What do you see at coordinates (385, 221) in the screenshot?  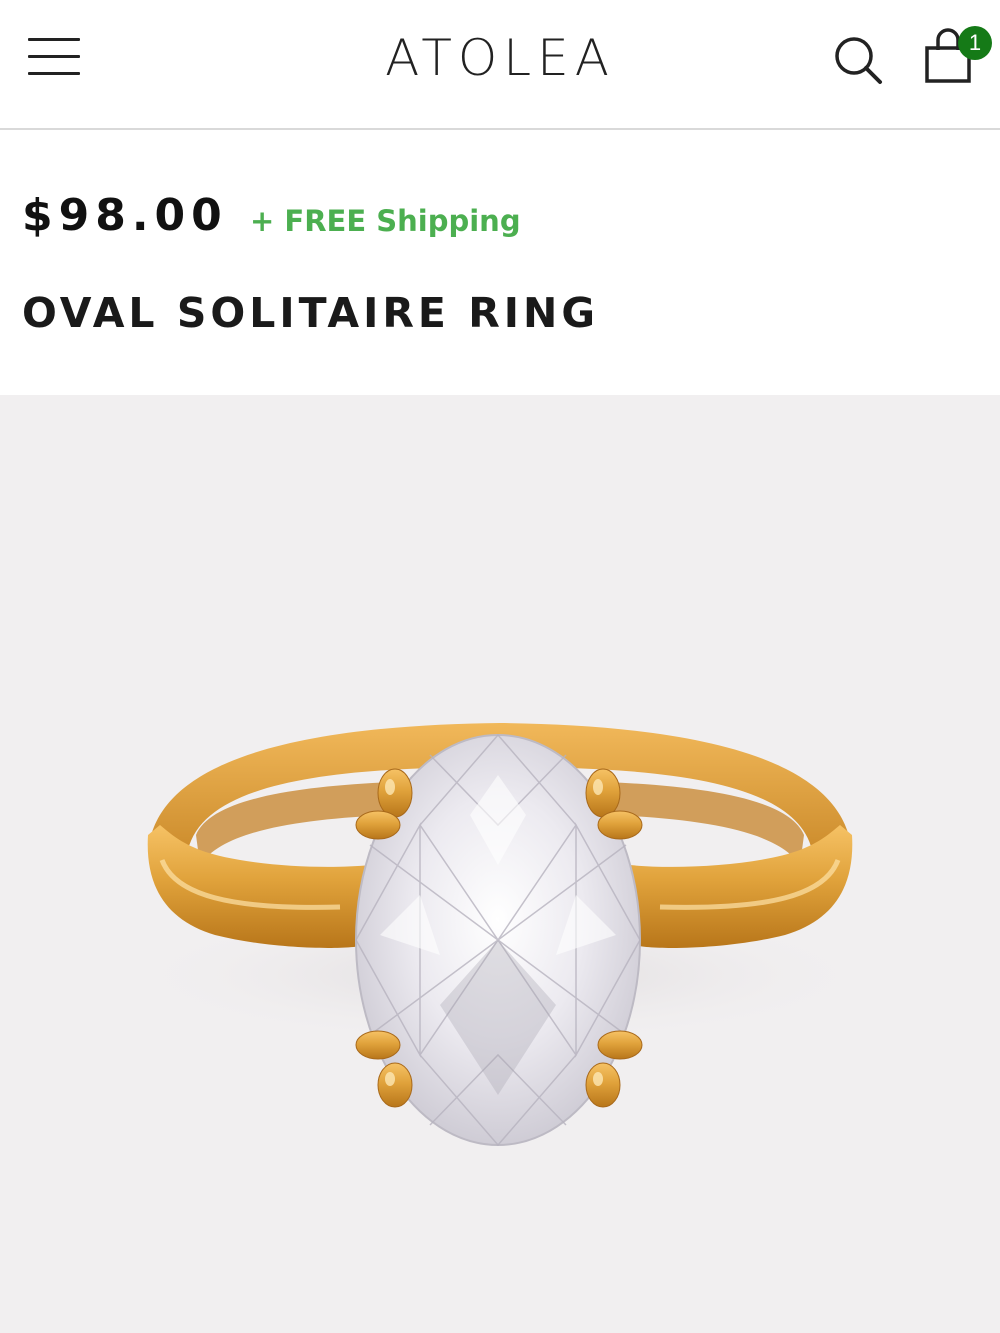 I see `free-shipping-note: + FREE Shipping` at bounding box center [385, 221].